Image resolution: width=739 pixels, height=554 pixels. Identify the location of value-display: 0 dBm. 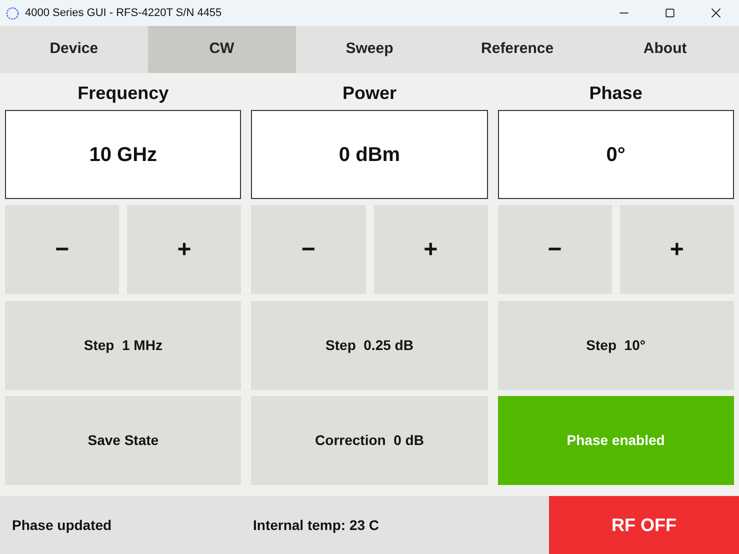
(369, 154).